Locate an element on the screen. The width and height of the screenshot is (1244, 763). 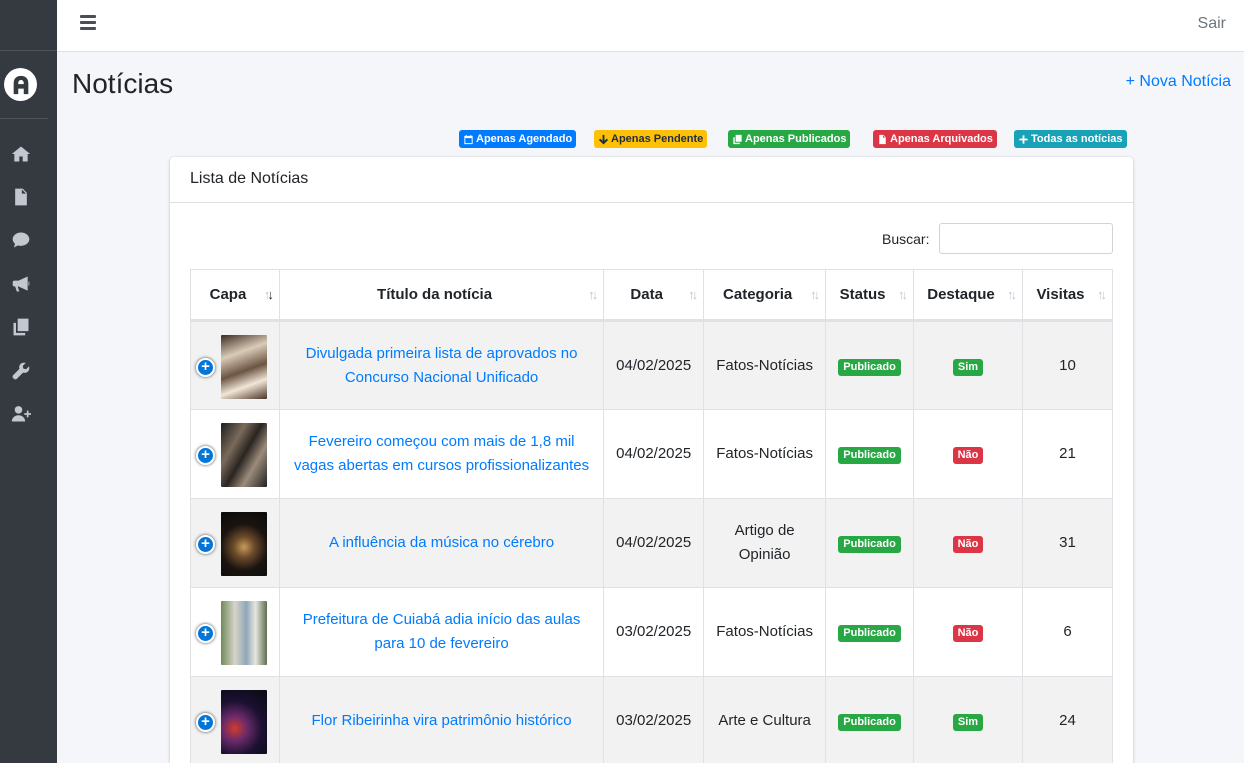
filter-label: Apenas Publicados is located at coordinates (796, 139).